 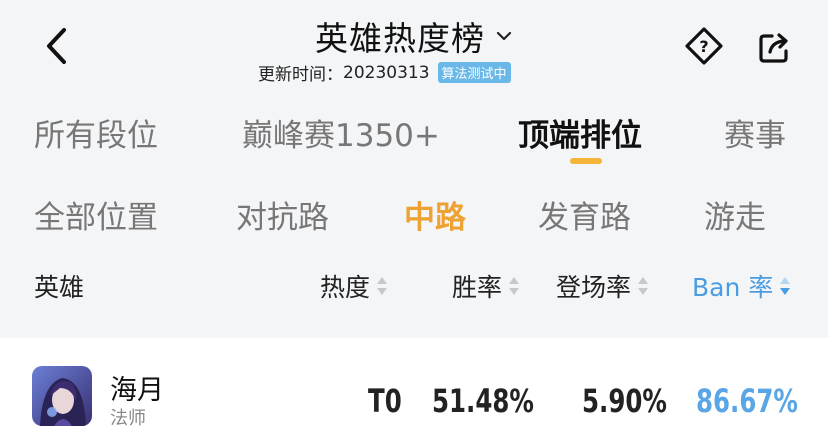 I want to click on hero-pick-rate: 5.90%, so click(x=624, y=401).